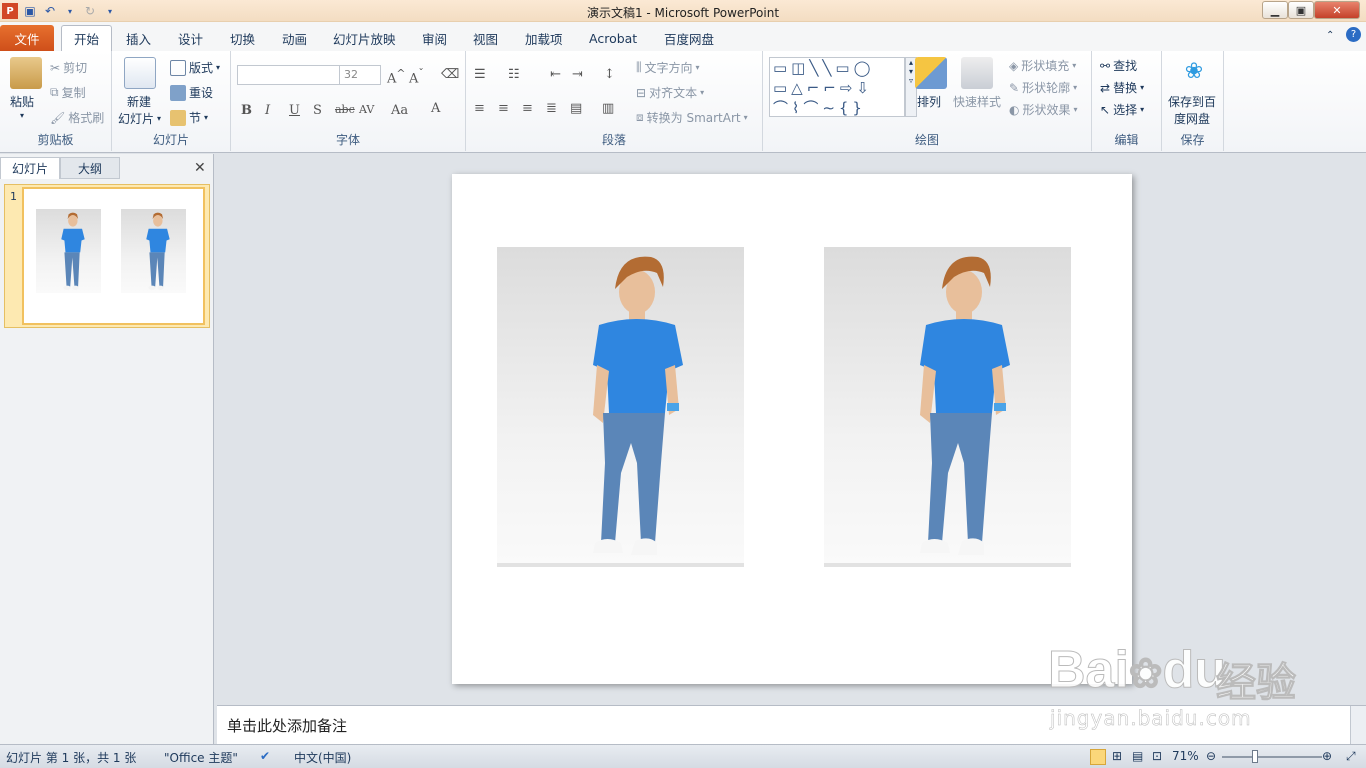  Describe the element at coordinates (1255, 756) in the screenshot. I see `zoom-slider-thumb` at that location.